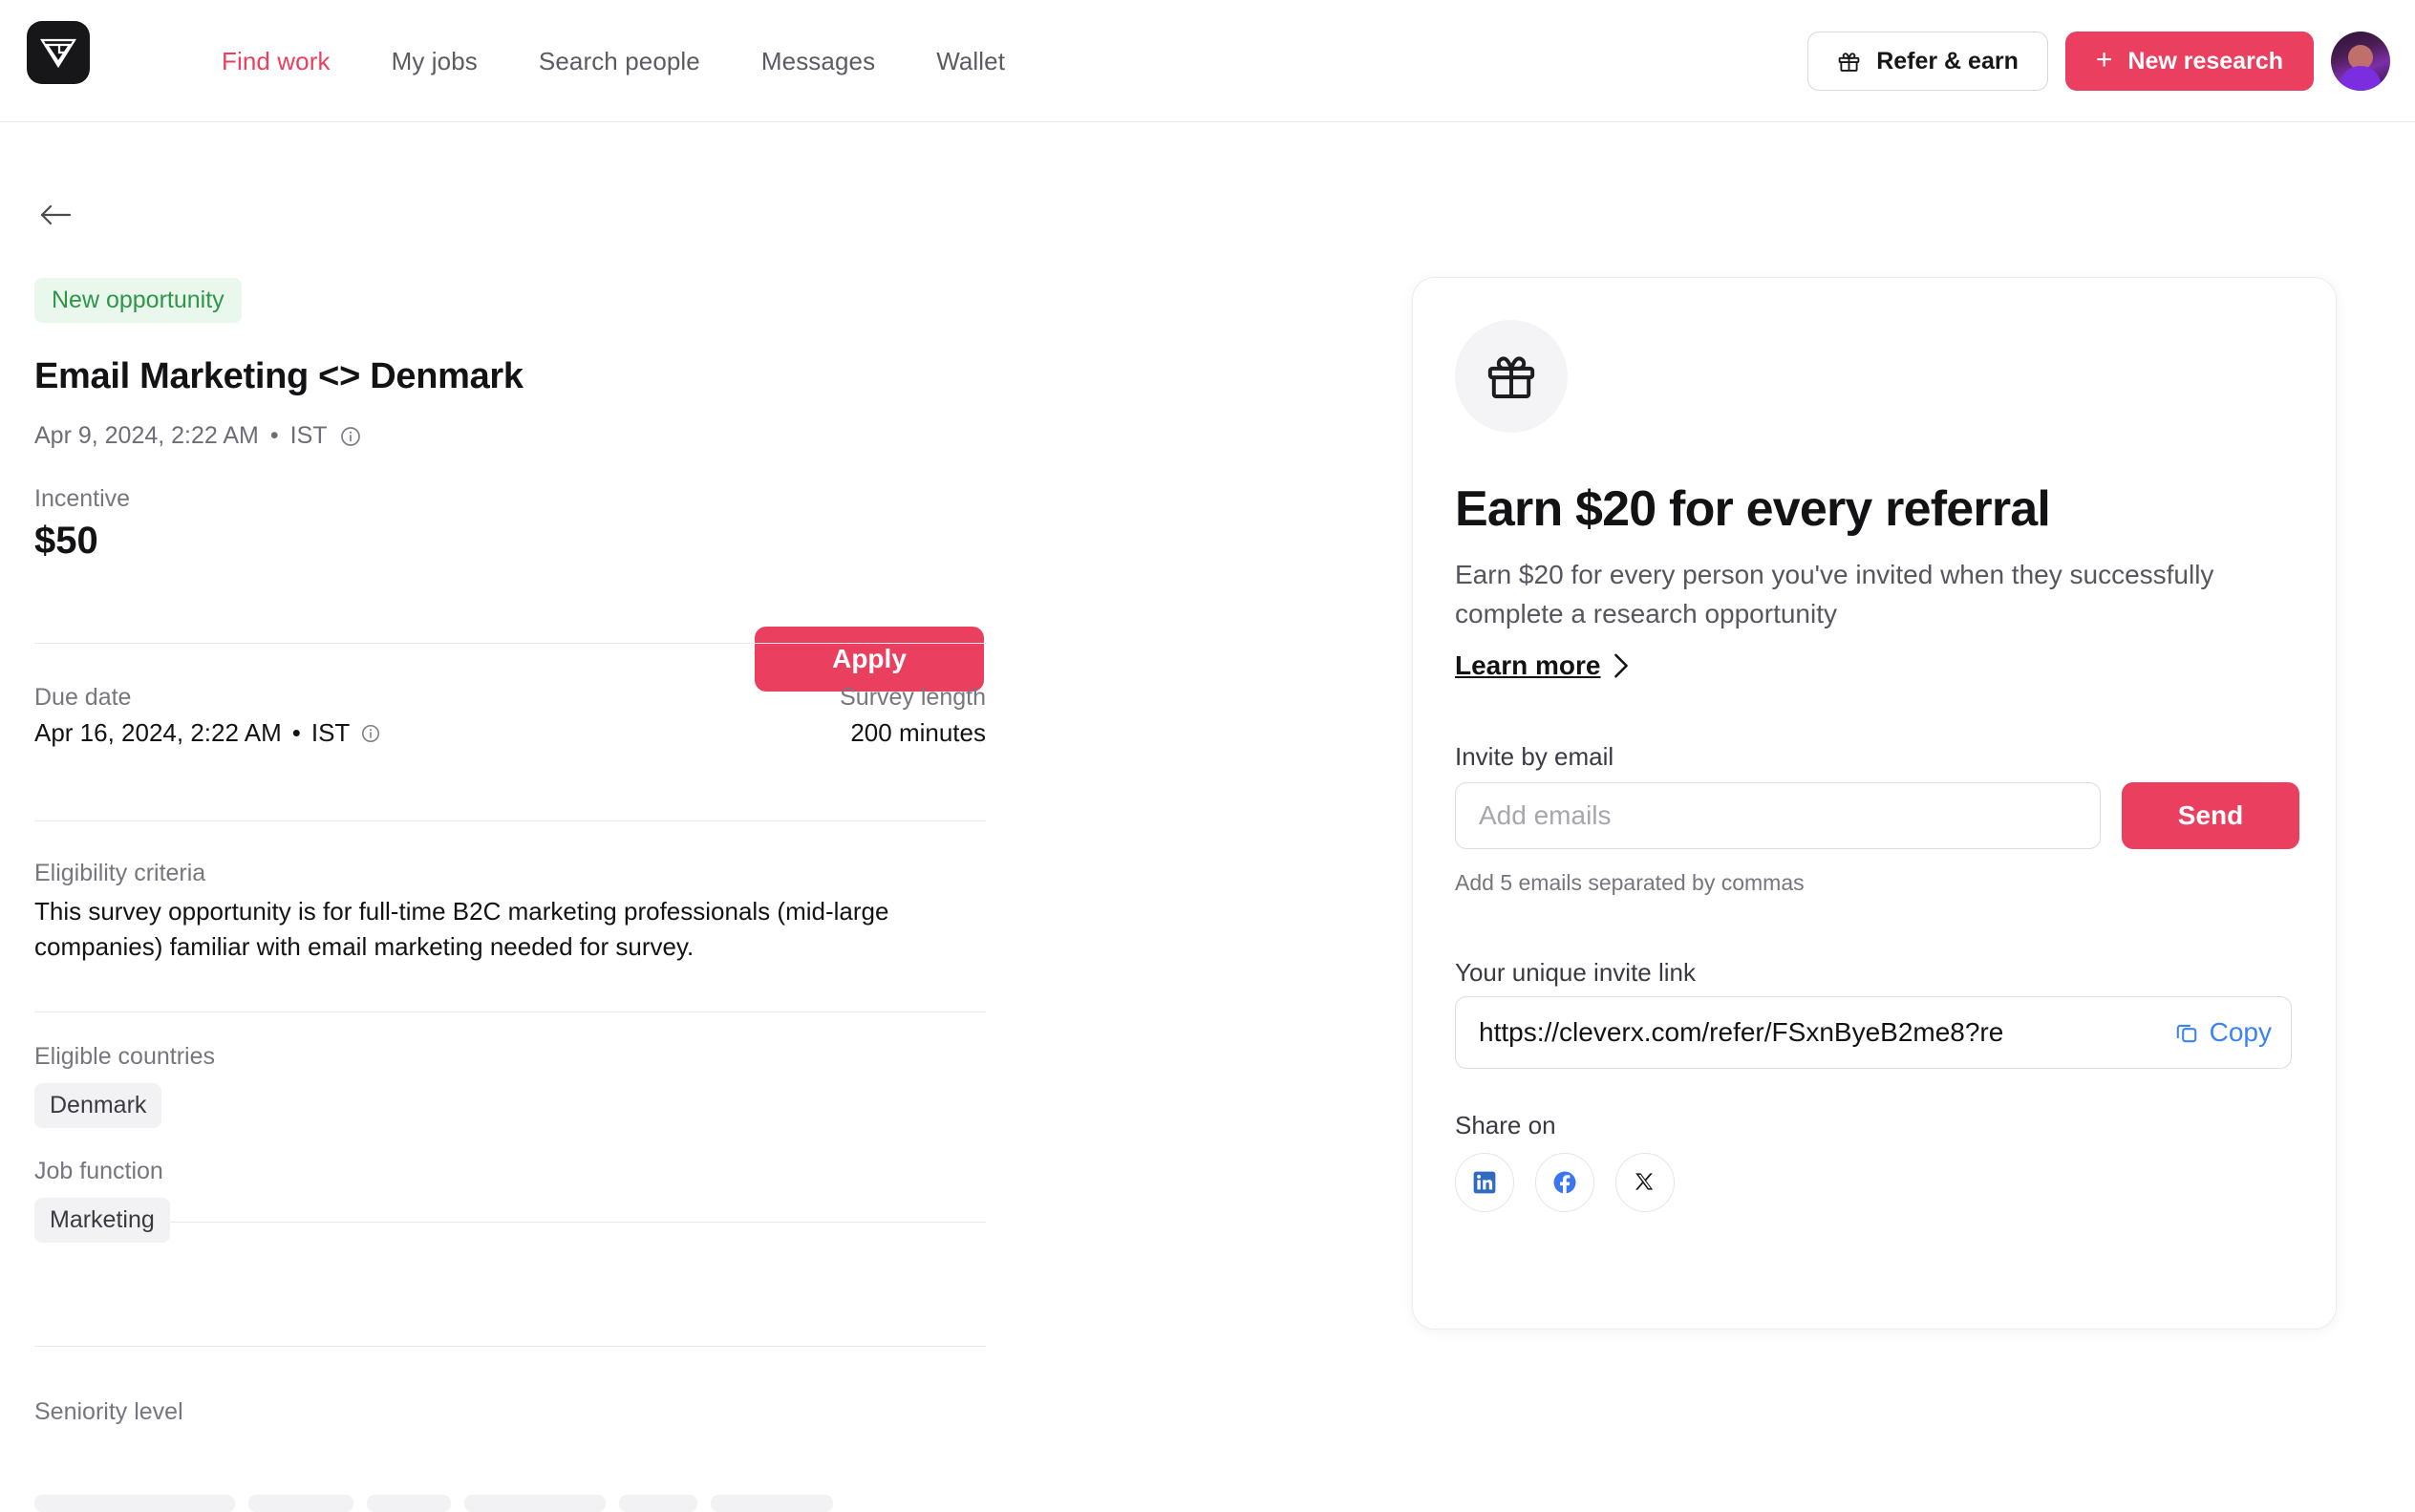 The height and width of the screenshot is (1512, 2415). Describe the element at coordinates (1948, 61) in the screenshot. I see `refer-and-earn-label: Refer & earn` at that location.